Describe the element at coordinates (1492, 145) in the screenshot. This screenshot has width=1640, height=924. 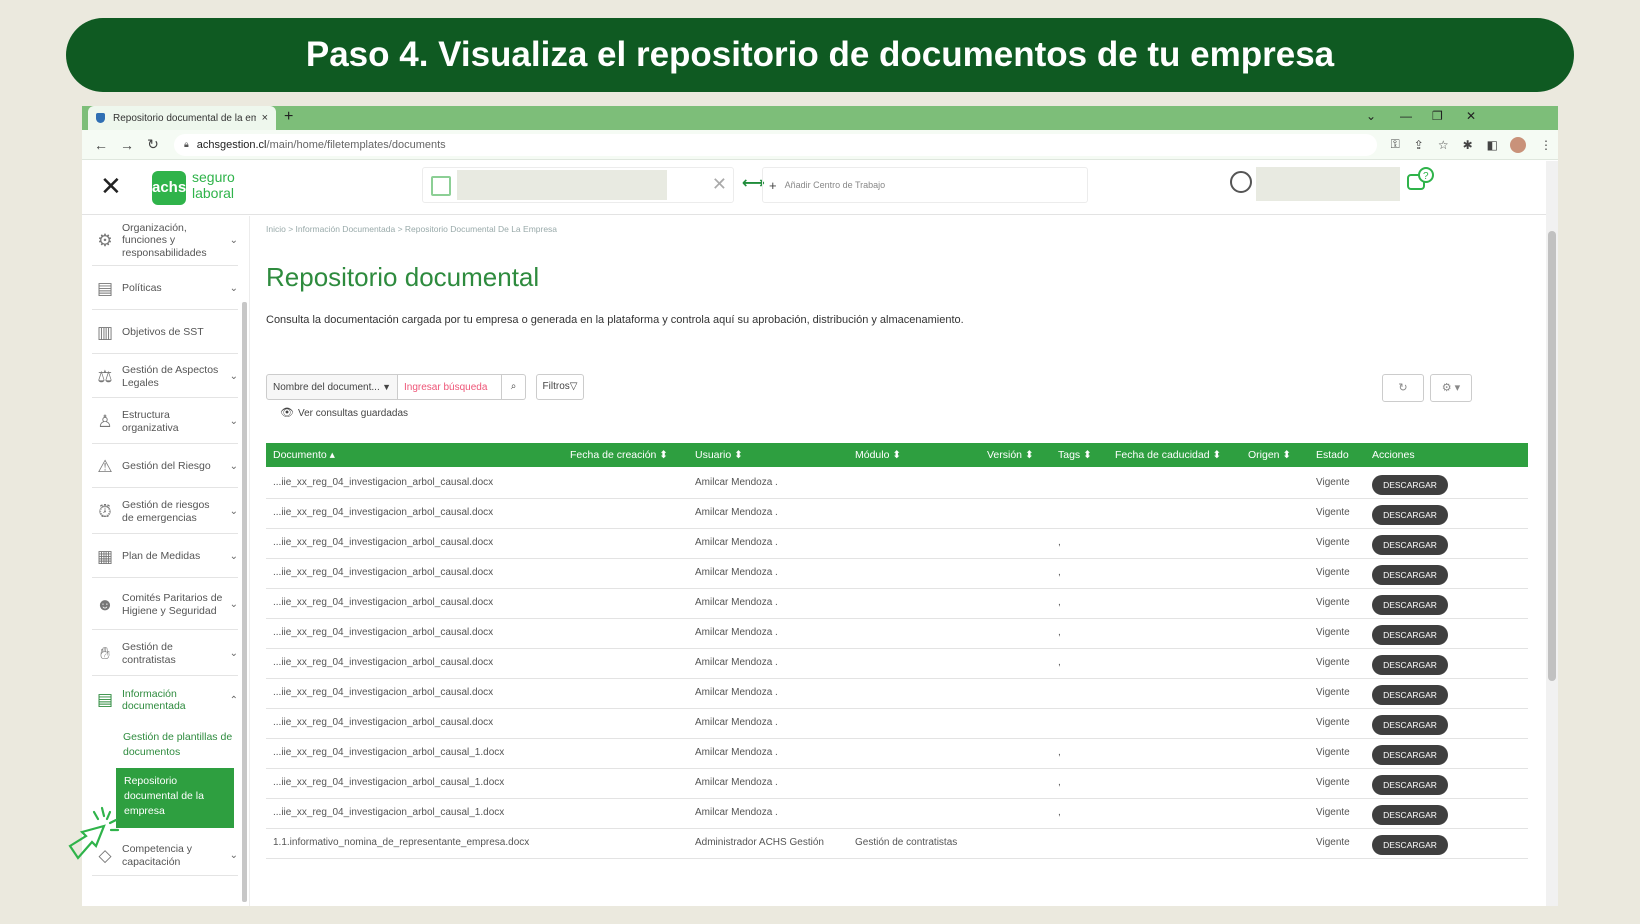
I see `sidepanel-icon: ◧` at that location.